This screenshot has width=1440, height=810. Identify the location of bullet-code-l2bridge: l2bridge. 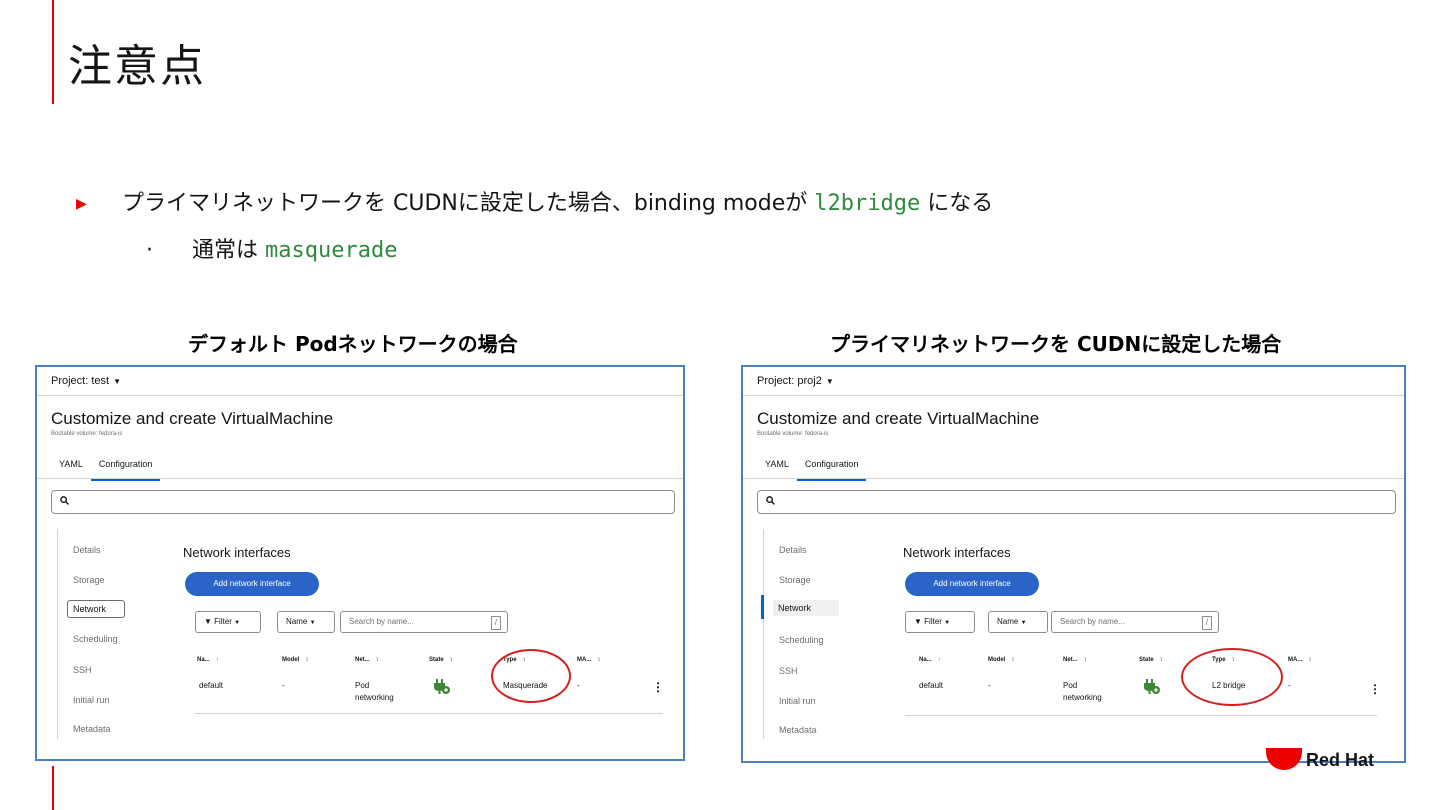
(867, 203).